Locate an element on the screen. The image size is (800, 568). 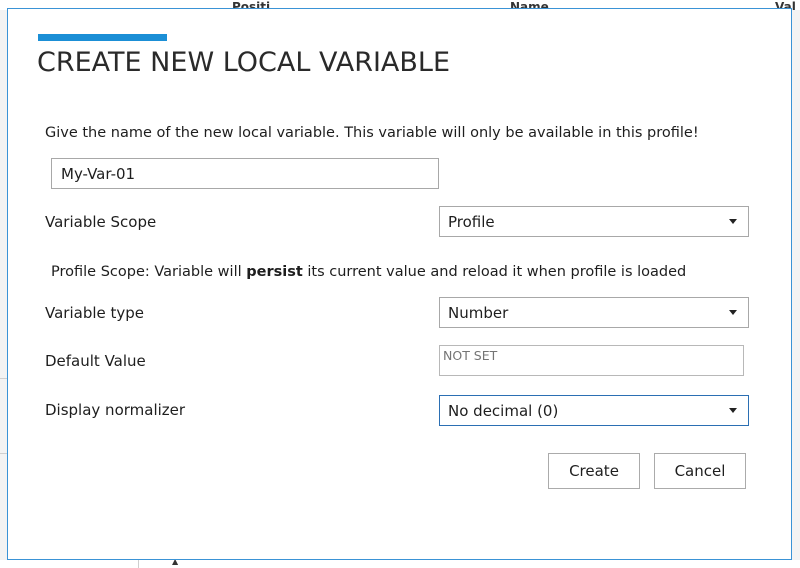
variable-scope-select: Profile is located at coordinates (594, 221).